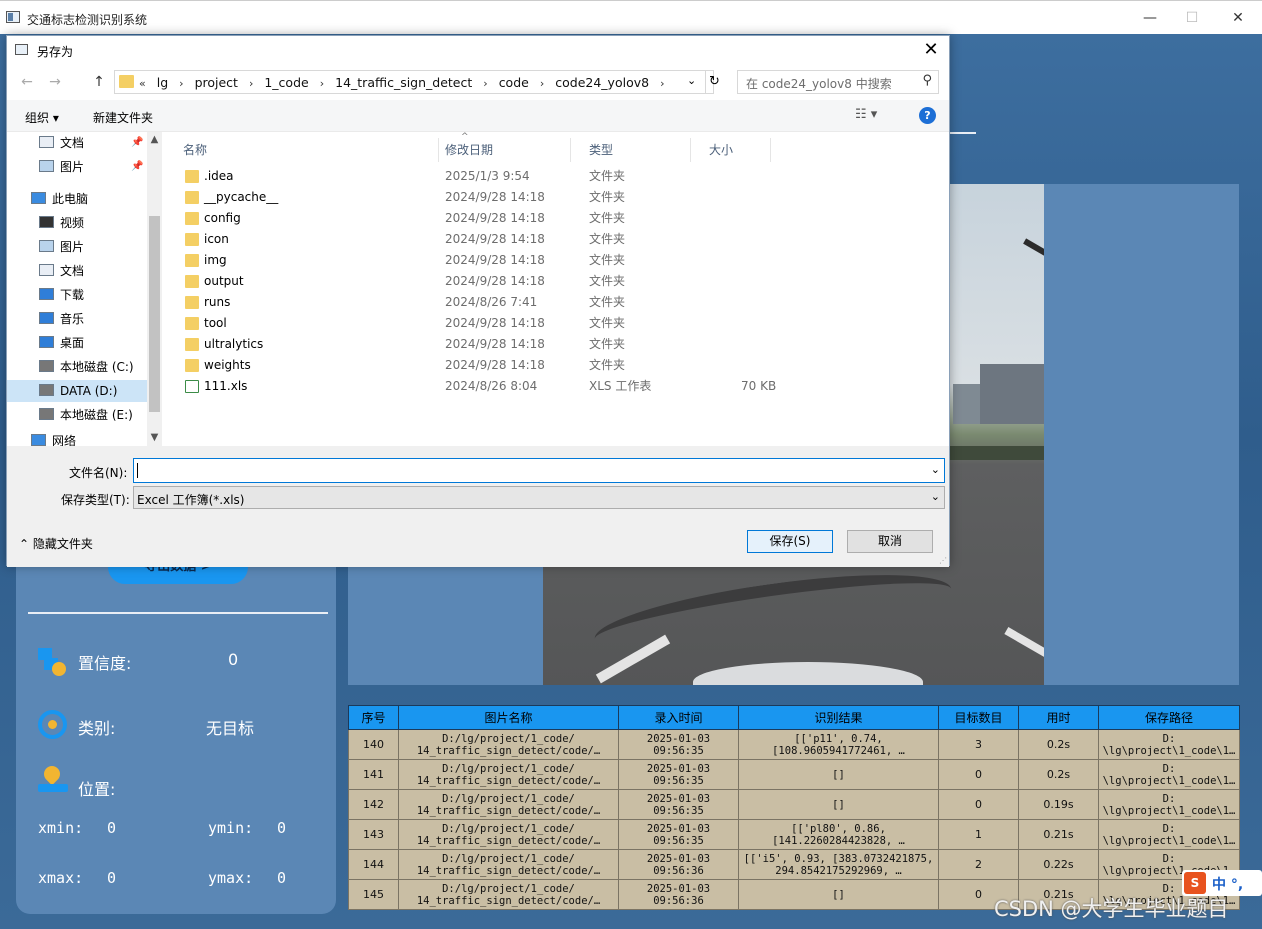 The height and width of the screenshot is (929, 1262). Describe the element at coordinates (483, 218) in the screenshot. I see `folder-row: config 2024/9/28 14:18 文件夹` at that location.